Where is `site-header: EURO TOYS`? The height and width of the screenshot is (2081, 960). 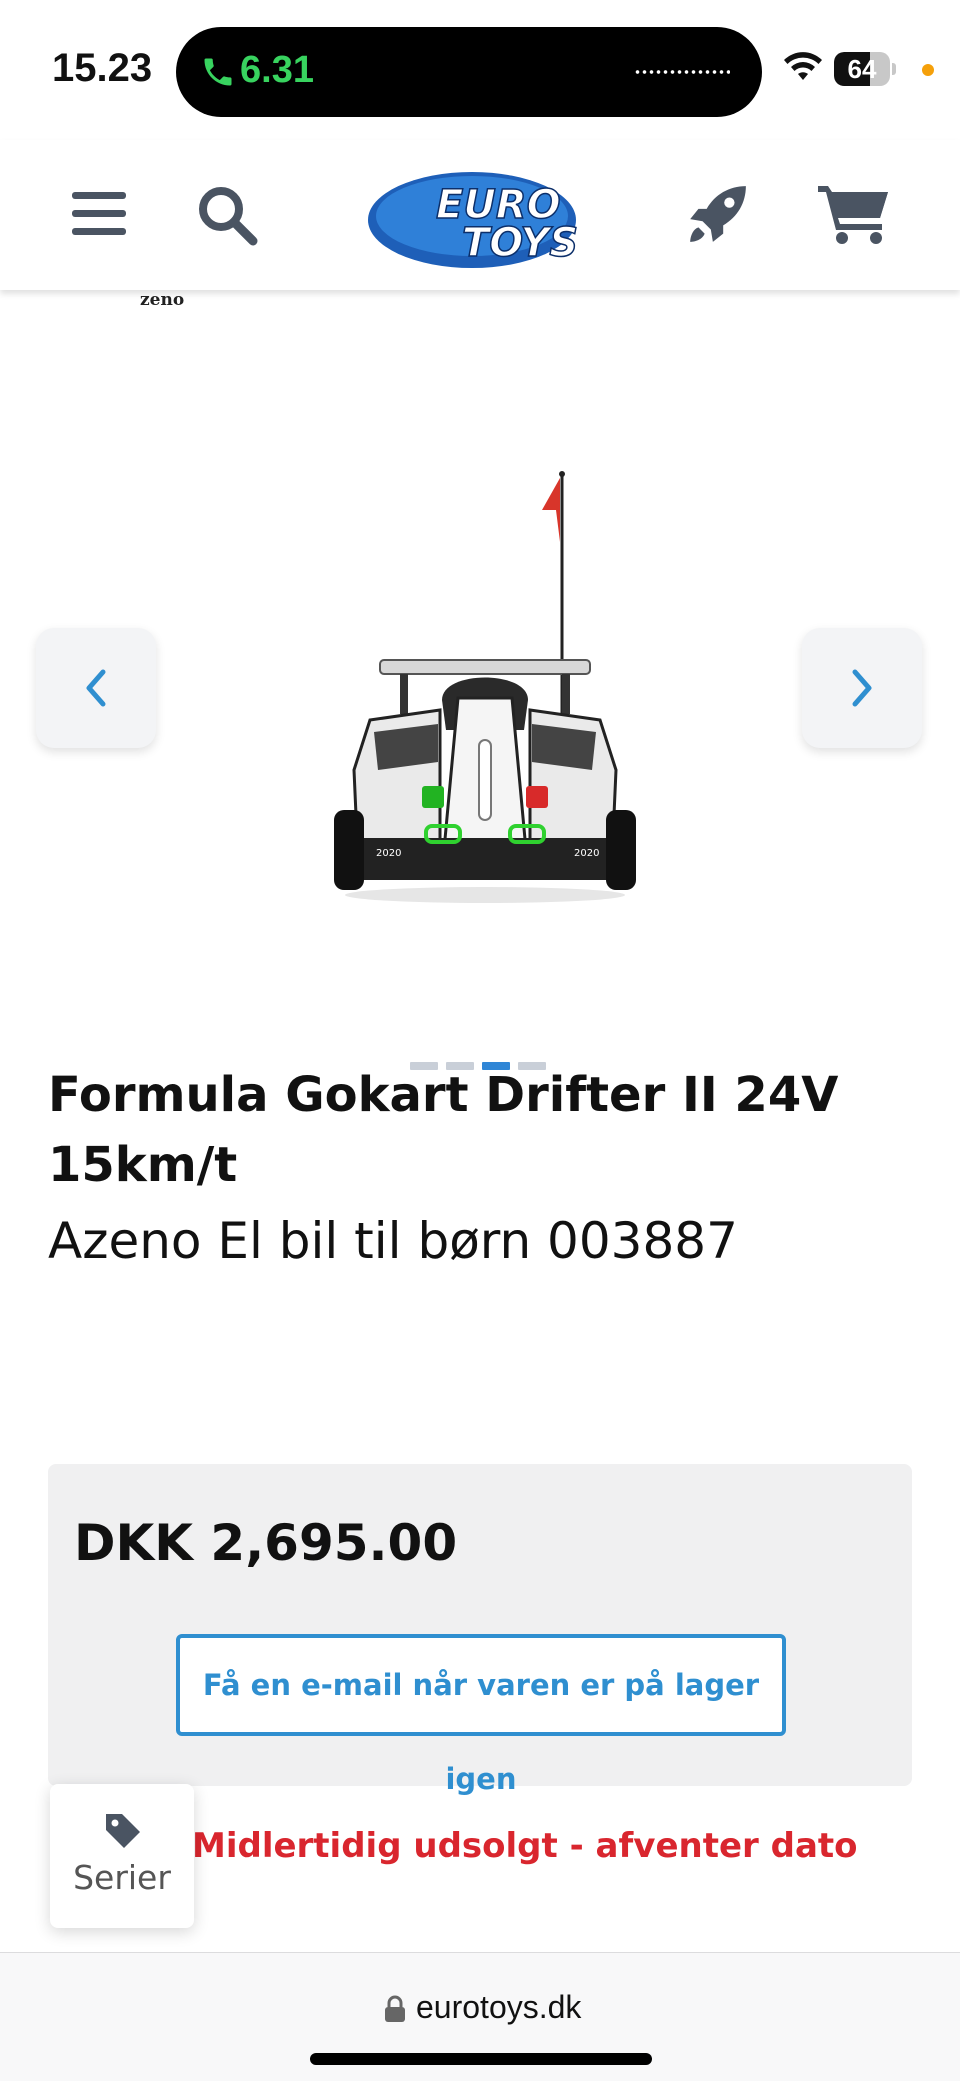
site-header: EURO TOYS is located at coordinates (480, 215).